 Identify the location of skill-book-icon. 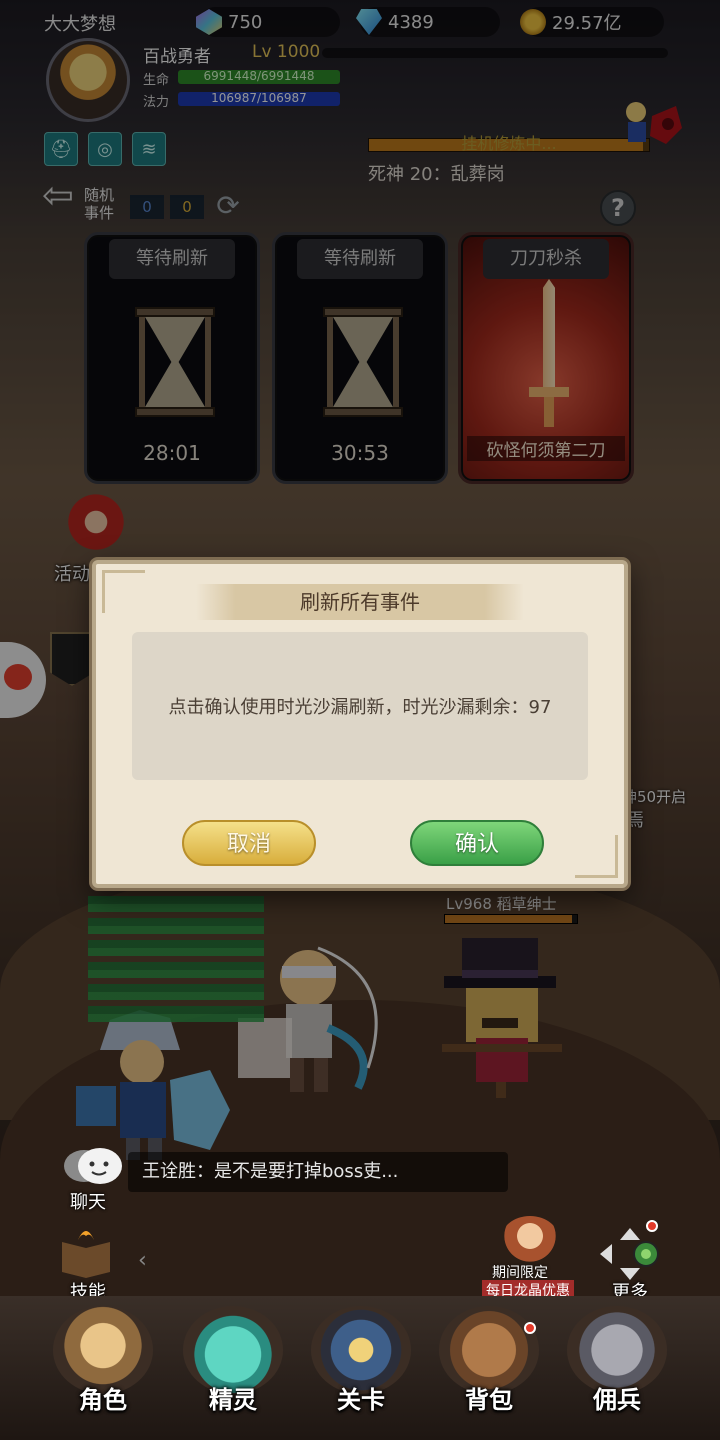
(86, 1250).